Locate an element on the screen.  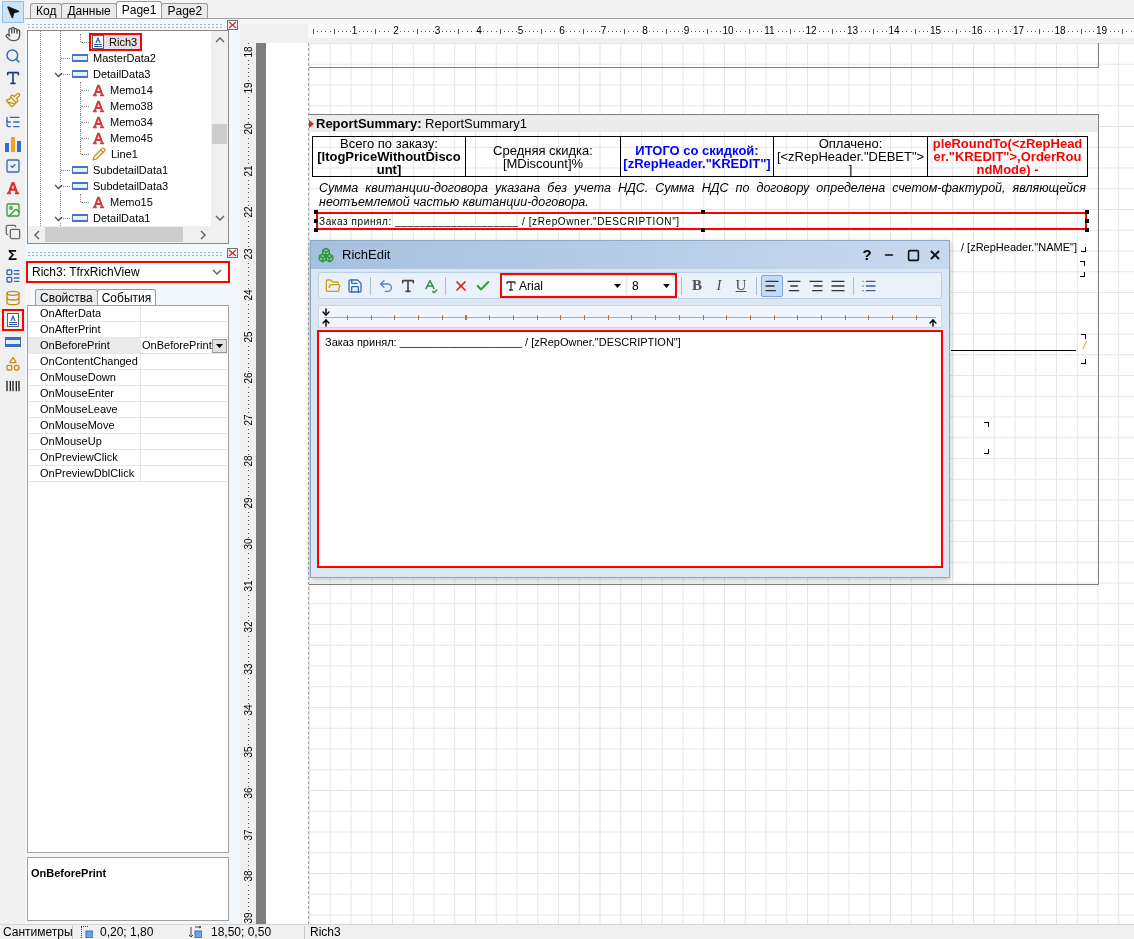
cursor-icon is located at coordinates (12, 12).